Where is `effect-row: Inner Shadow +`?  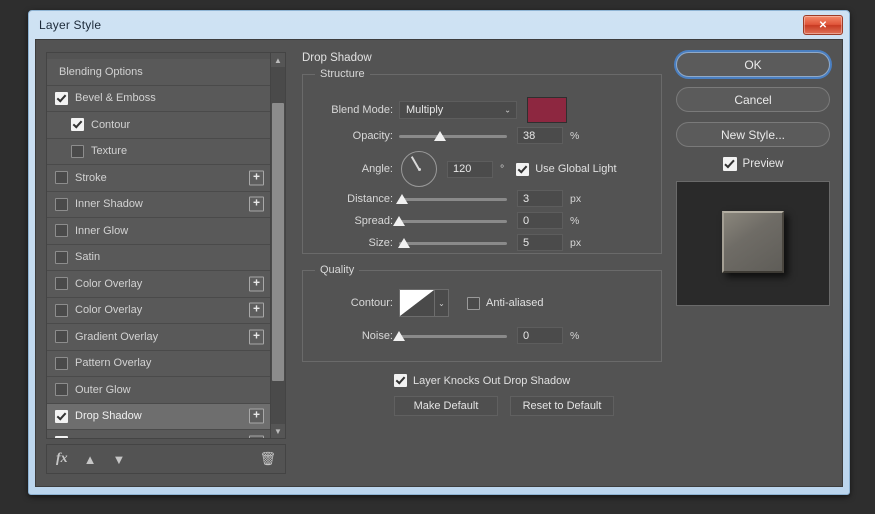 effect-row: Inner Shadow + is located at coordinates (158, 204).